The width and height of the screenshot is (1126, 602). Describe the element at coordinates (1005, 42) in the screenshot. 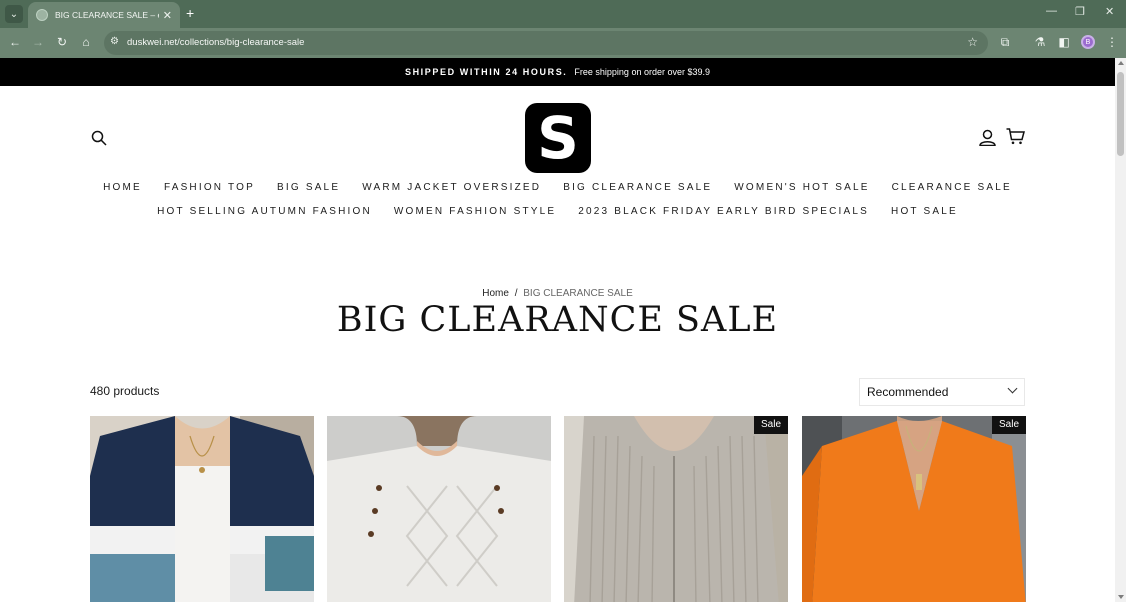

I see `extensions-icon: ⧉` at that location.